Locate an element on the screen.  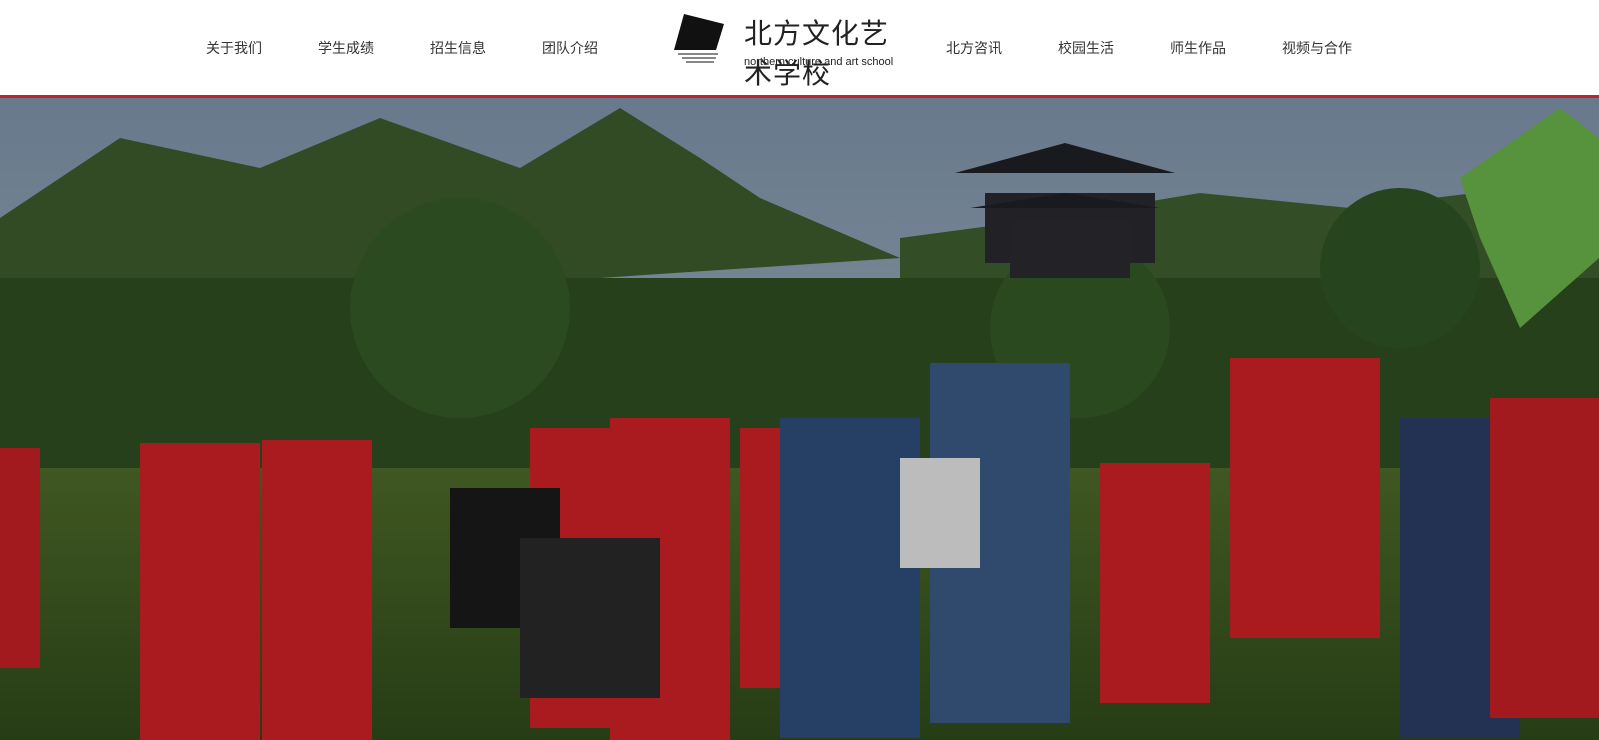
logo-icon is located at coordinates (699, 38).